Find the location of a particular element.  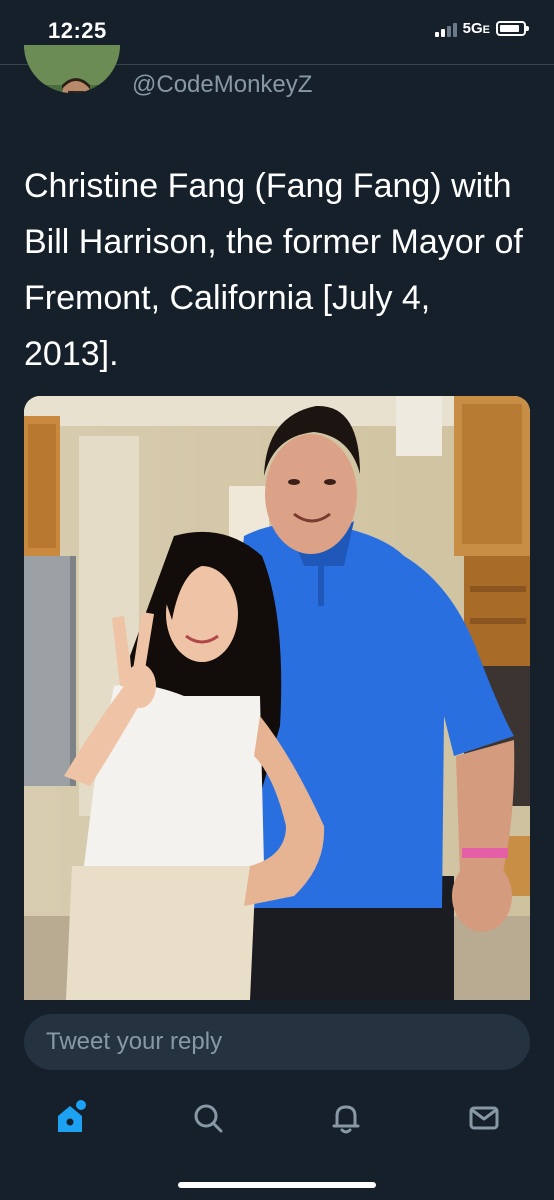

search-icon is located at coordinates (208, 1120).